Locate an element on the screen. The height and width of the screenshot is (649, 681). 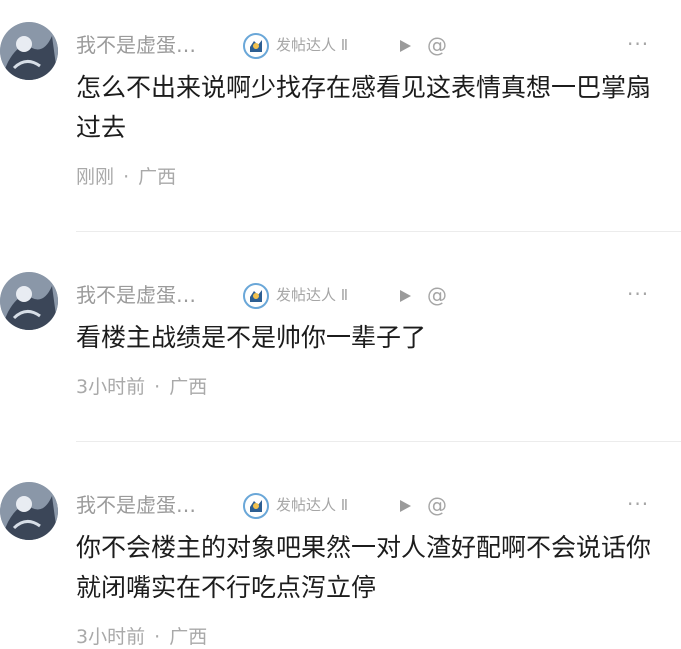
comment-footer: 刚刚 · 广西 is located at coordinates (126, 177).